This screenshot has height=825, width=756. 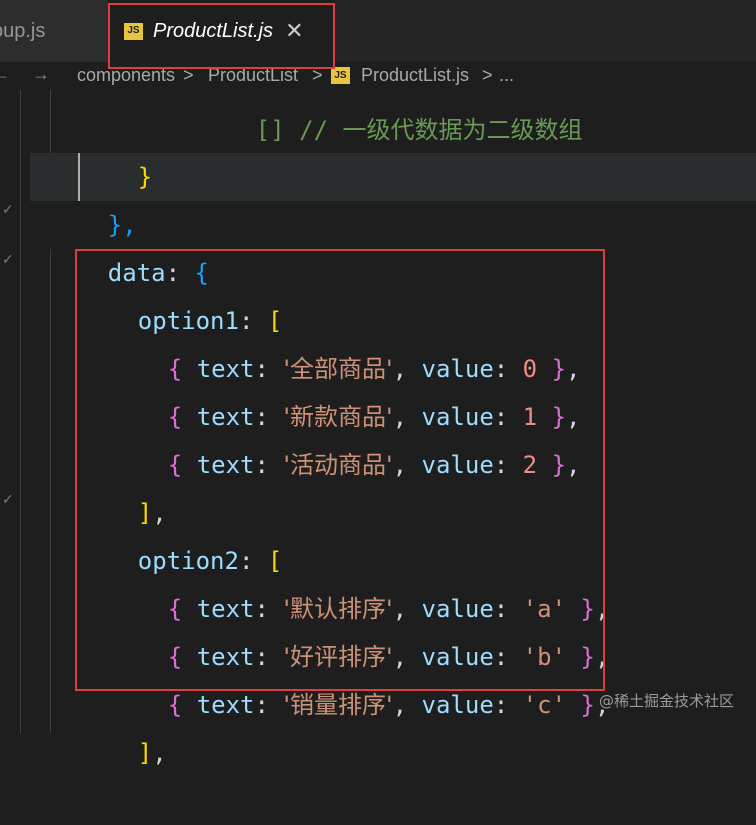 What do you see at coordinates (419, 130) in the screenshot?
I see `code-line: [] // 一级代数据为二级数组` at bounding box center [419, 130].